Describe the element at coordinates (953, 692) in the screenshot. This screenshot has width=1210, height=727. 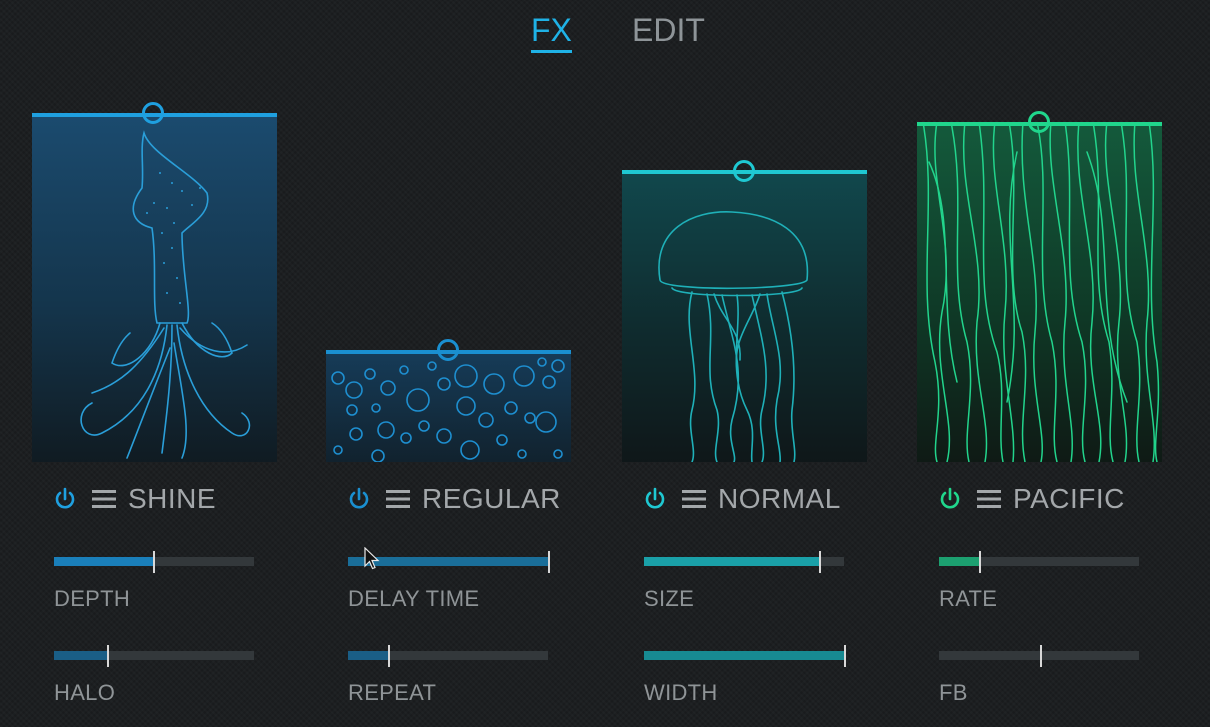
I see `param-label: FB` at that location.